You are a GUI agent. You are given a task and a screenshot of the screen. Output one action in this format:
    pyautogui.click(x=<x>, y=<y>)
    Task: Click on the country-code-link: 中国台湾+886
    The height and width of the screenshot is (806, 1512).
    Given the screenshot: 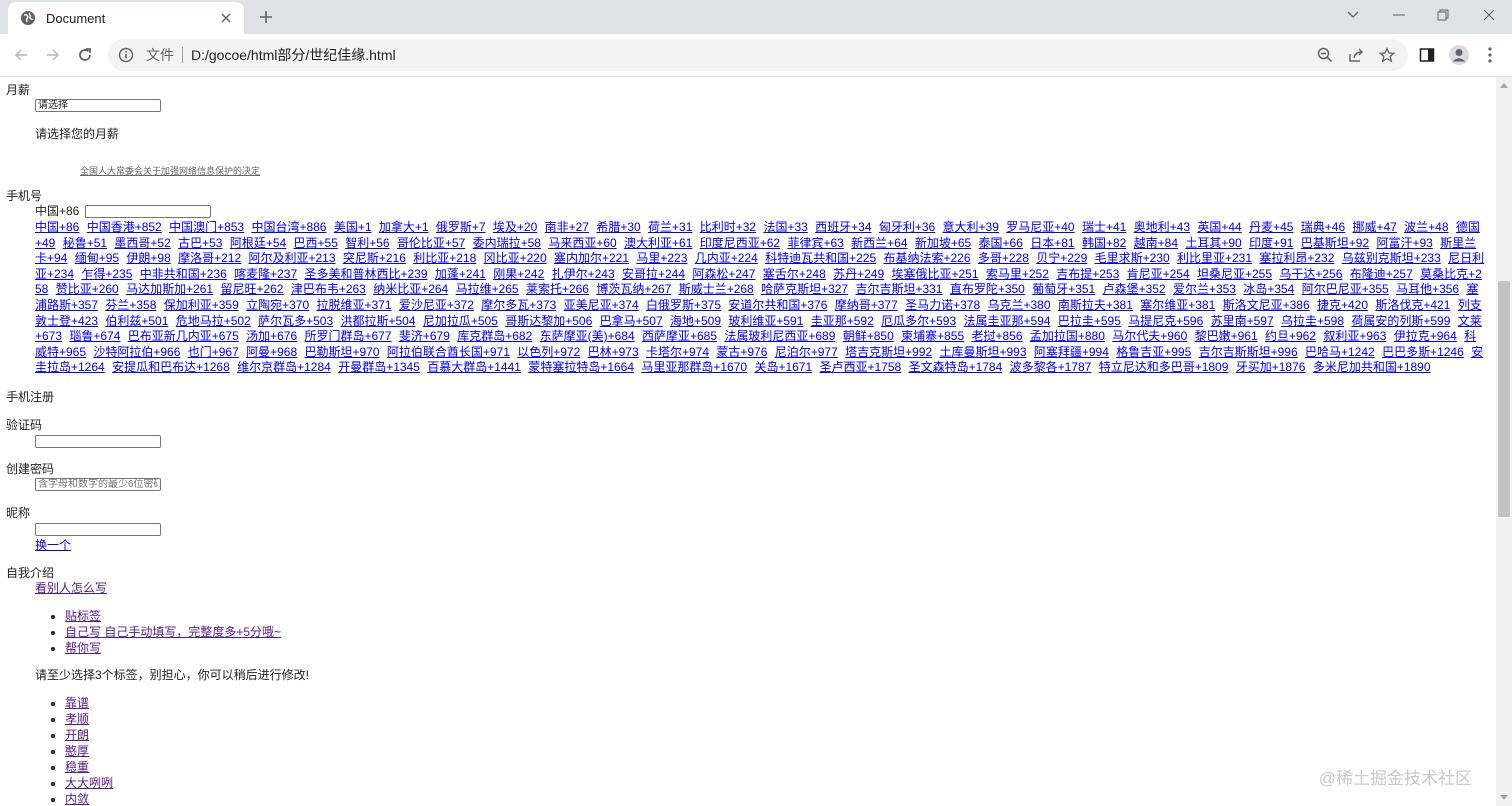 What is the action you would take?
    pyautogui.click(x=288, y=227)
    